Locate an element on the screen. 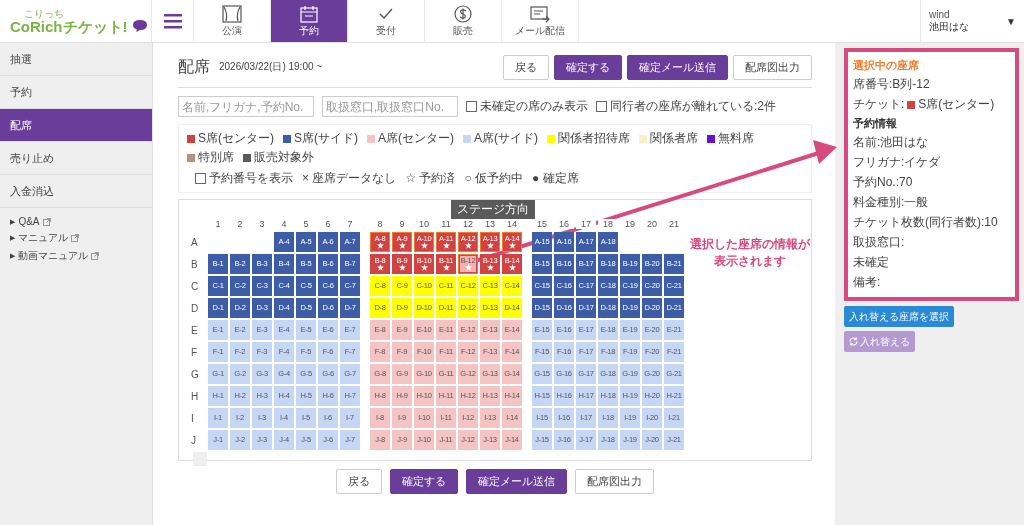 This screenshot has height=525, width=1024. row-letter: I is located at coordinates (193, 418).